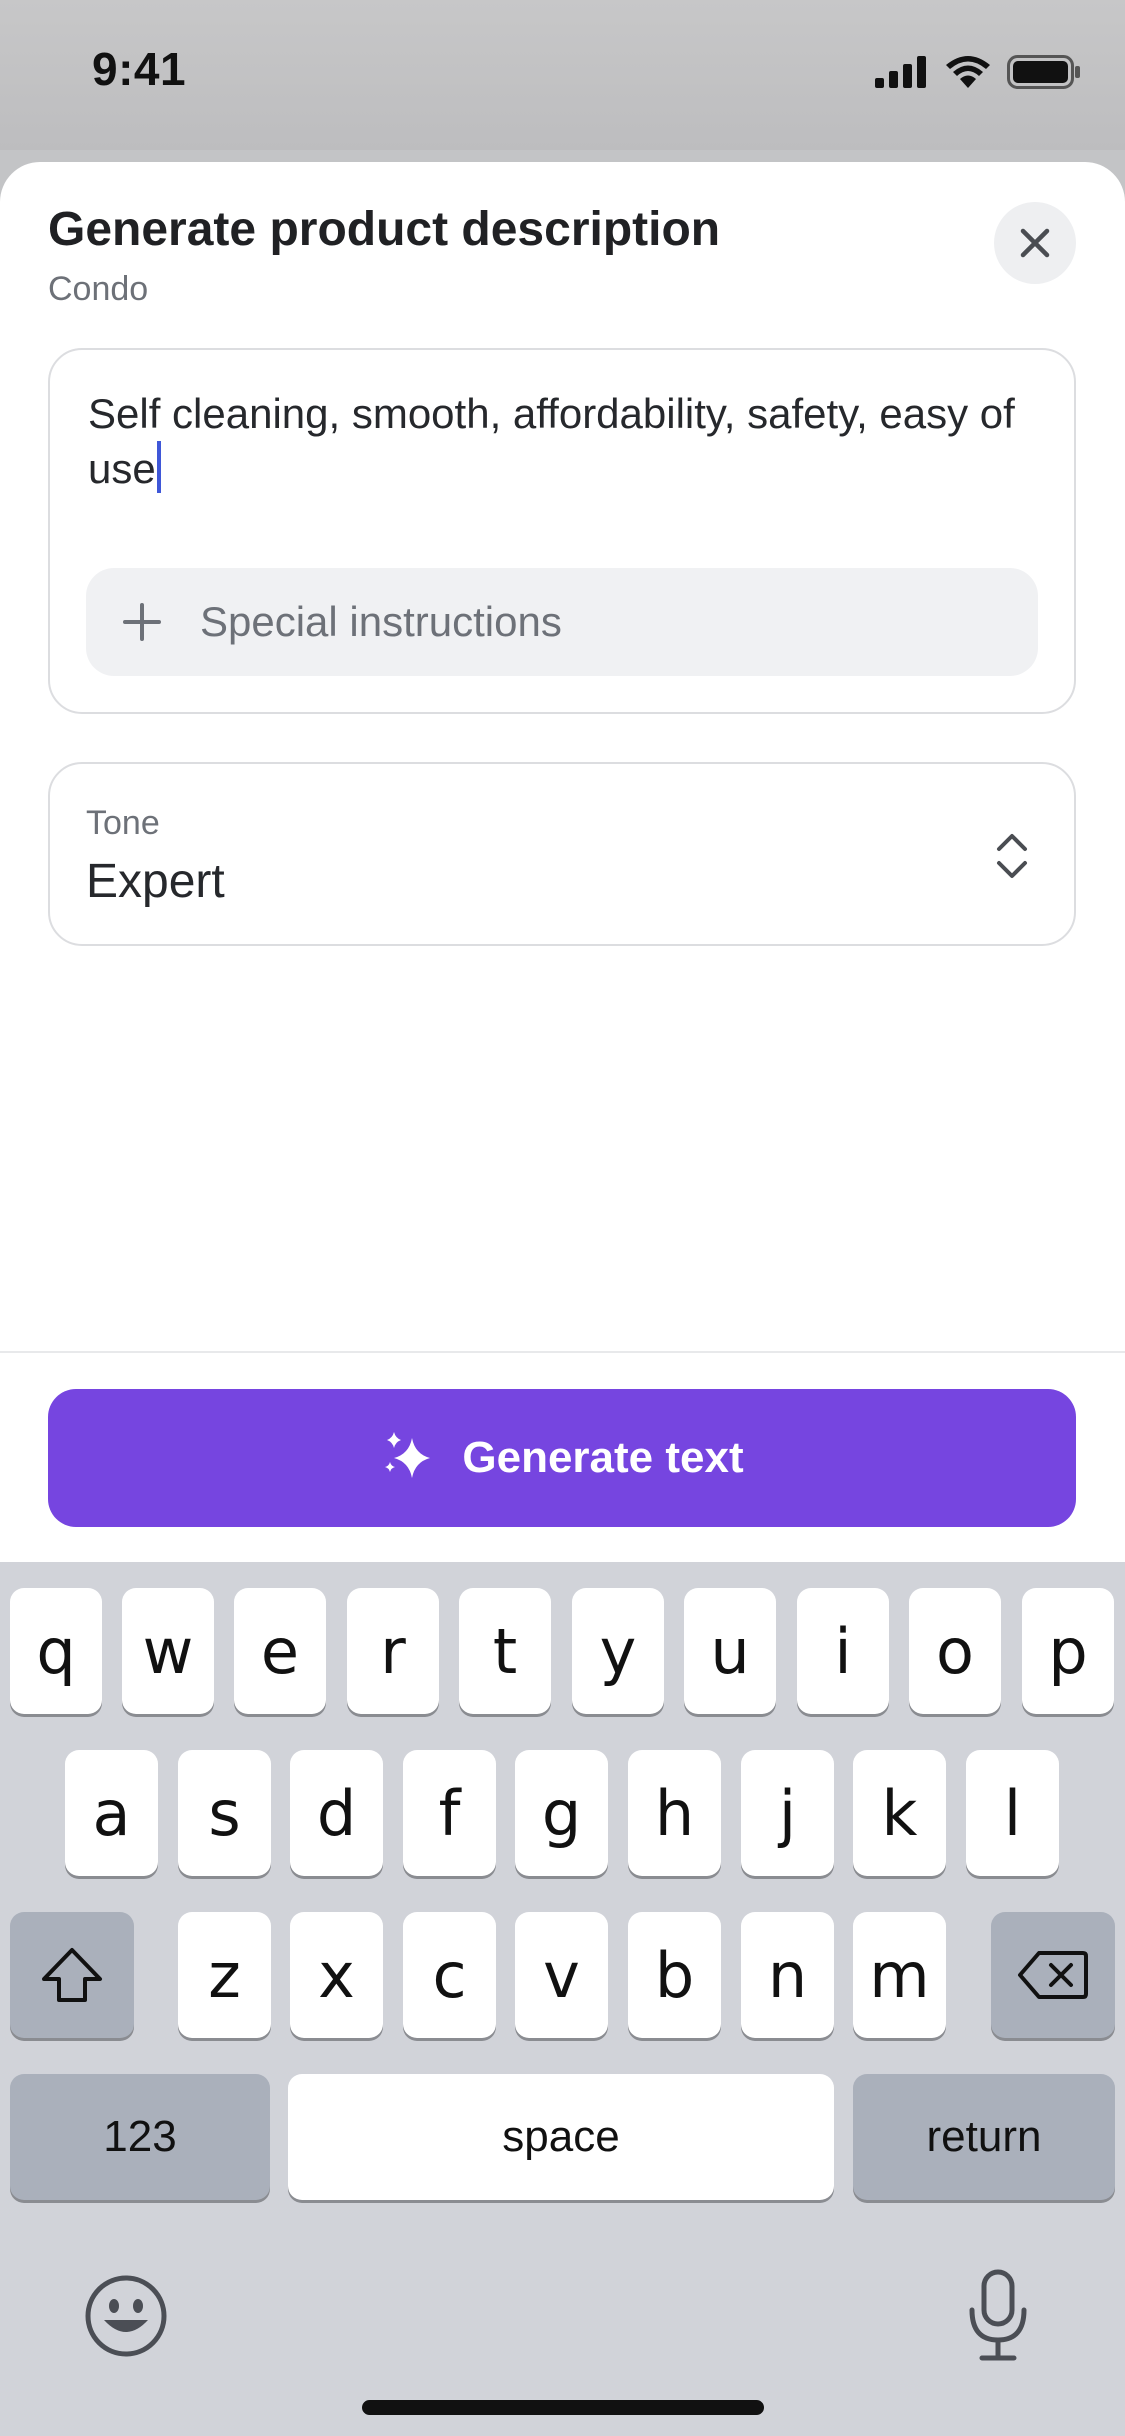 The height and width of the screenshot is (2436, 1125). I want to click on text-caret, so click(158, 467).